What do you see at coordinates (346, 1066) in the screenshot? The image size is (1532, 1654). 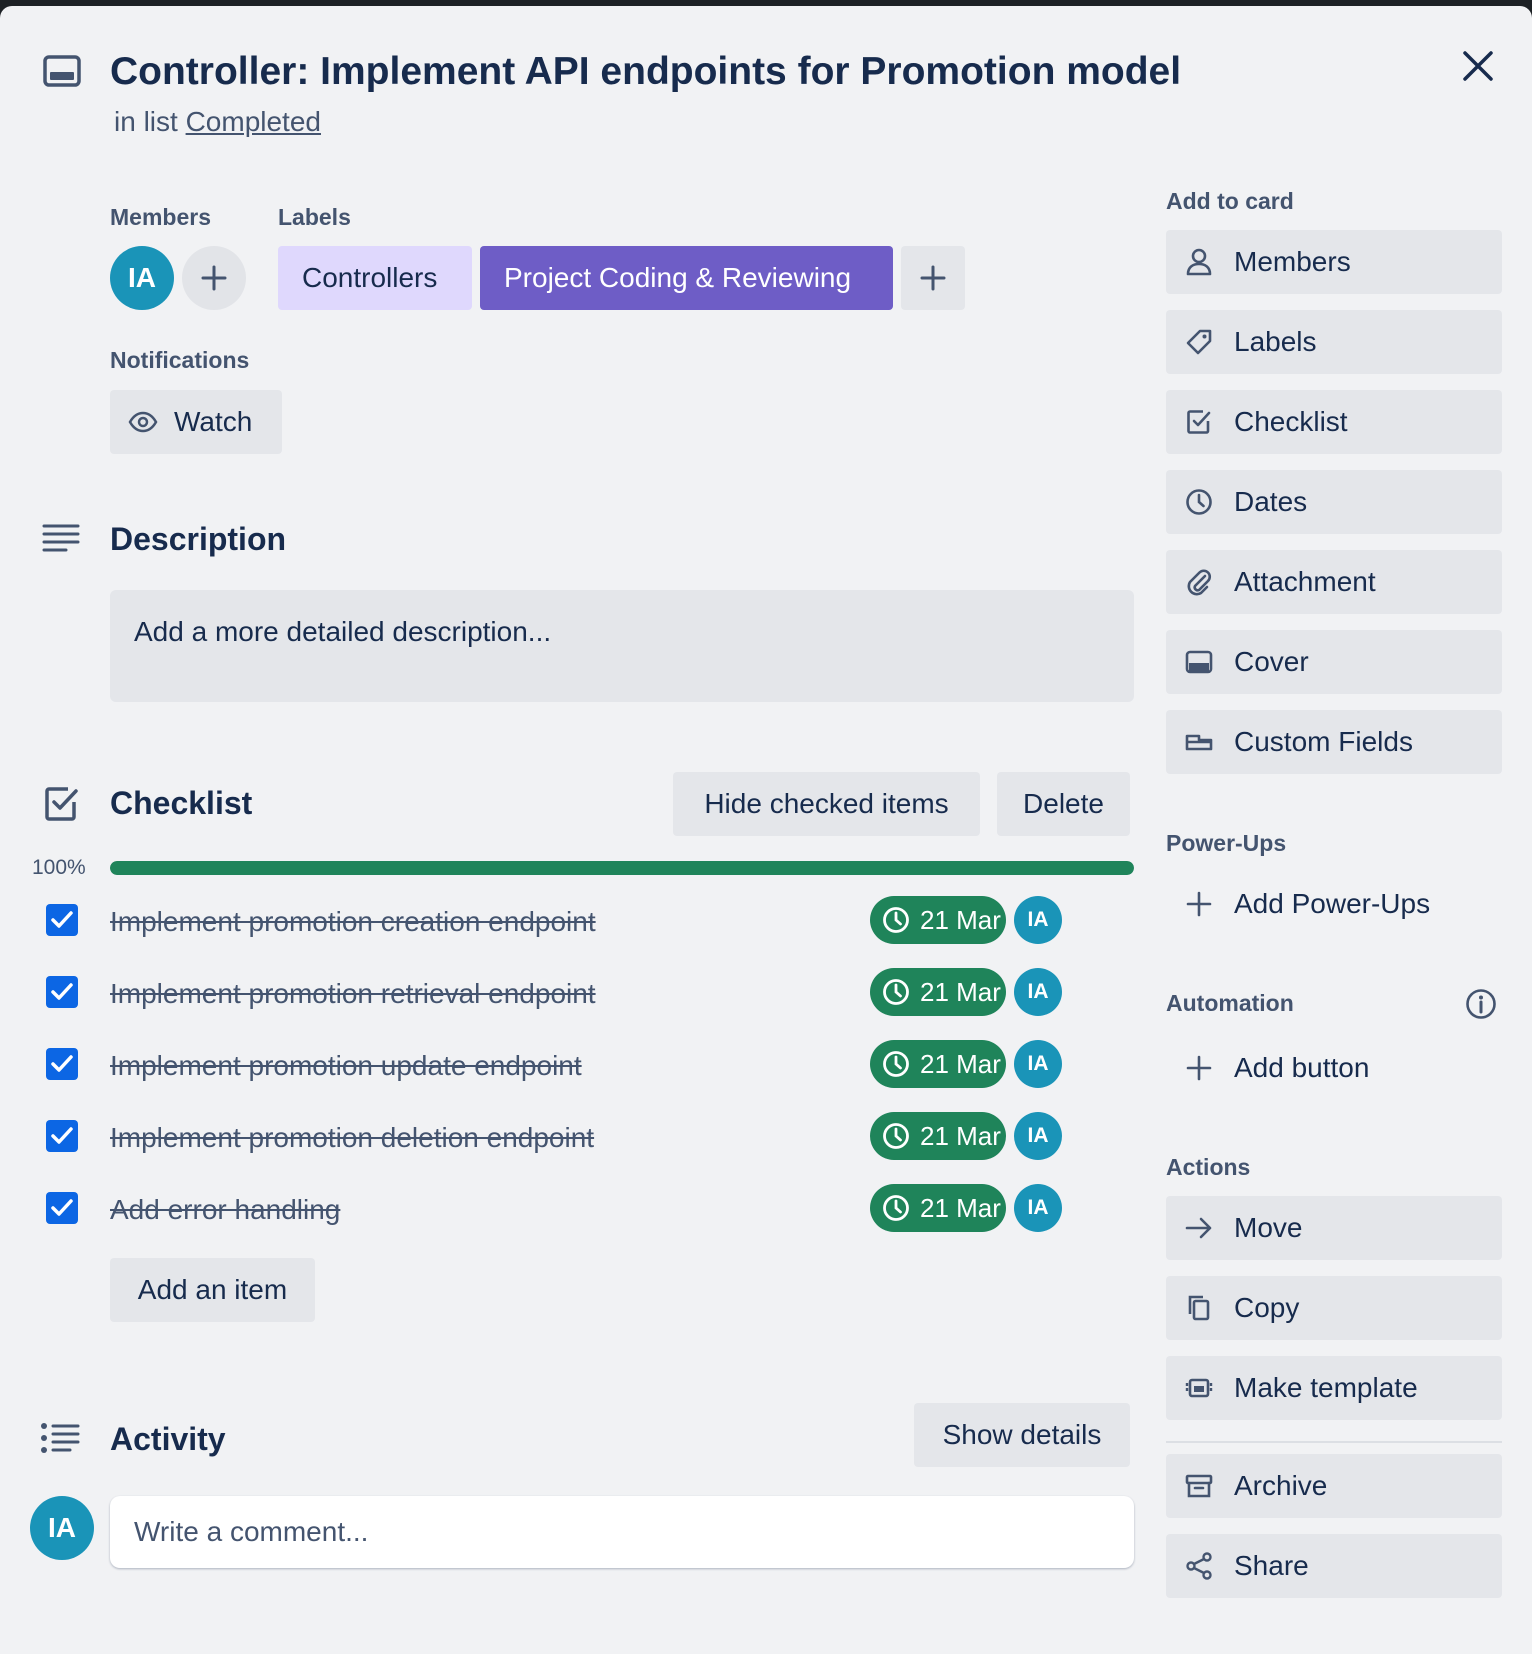 I see `checklist-item-text: Implement promotion update endpoint` at bounding box center [346, 1066].